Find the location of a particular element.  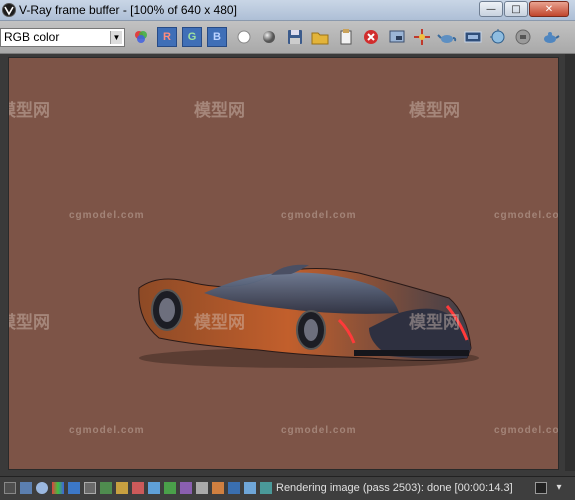

crosshair-icon is located at coordinates (422, 37).